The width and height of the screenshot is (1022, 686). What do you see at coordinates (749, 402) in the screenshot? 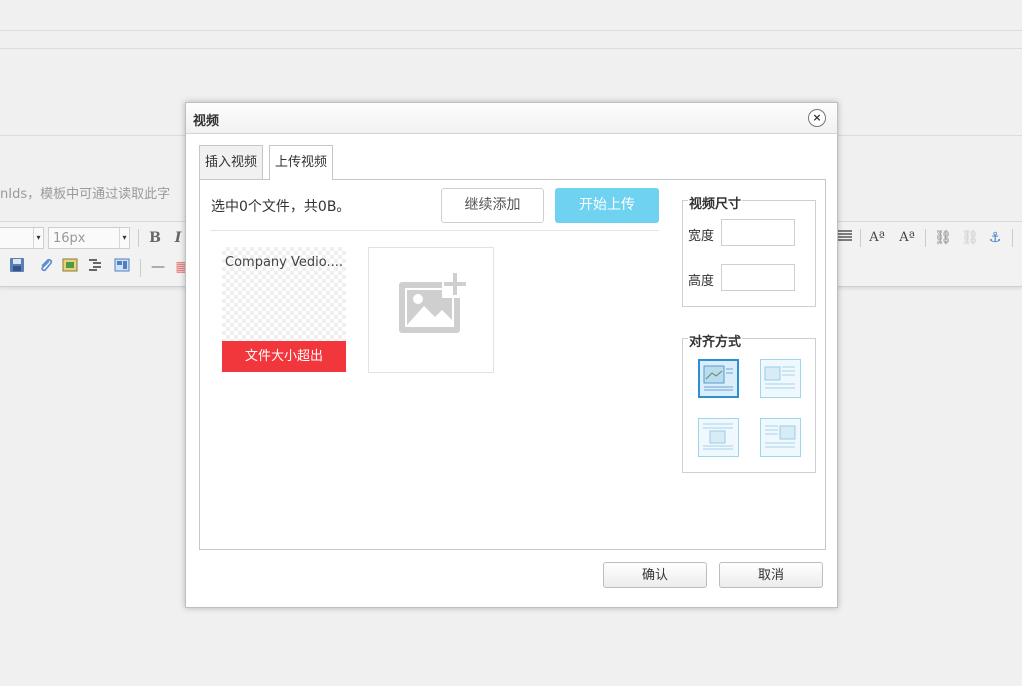
I see `align-fieldset: 对齐方式` at bounding box center [749, 402].